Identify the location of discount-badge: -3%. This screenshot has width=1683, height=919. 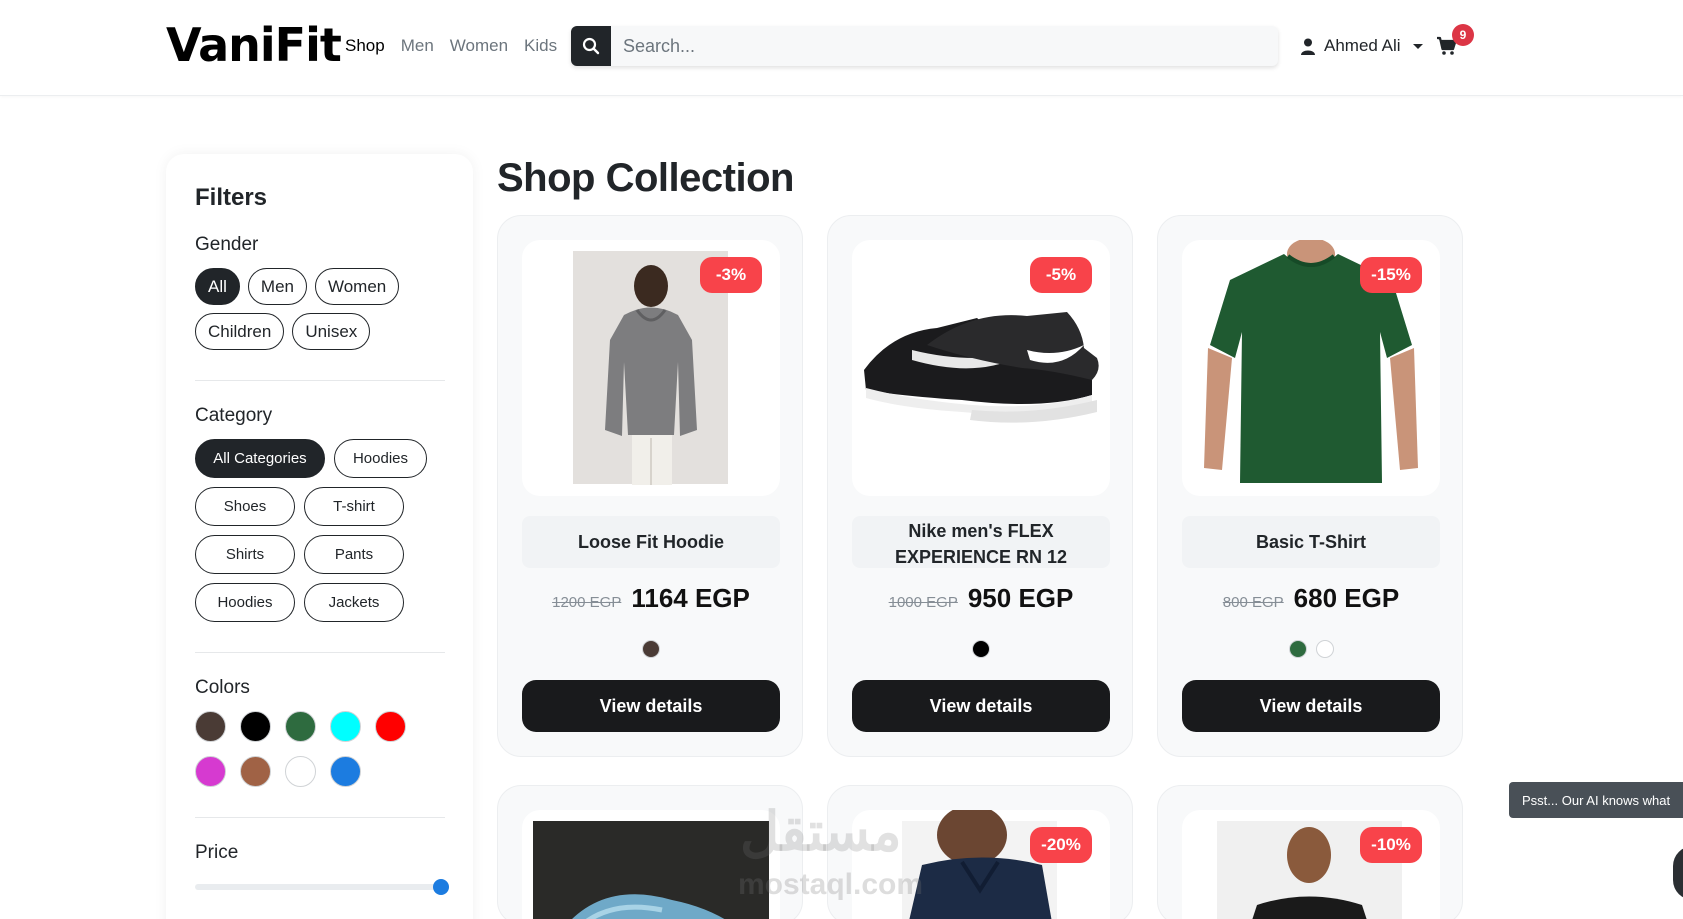
(731, 275).